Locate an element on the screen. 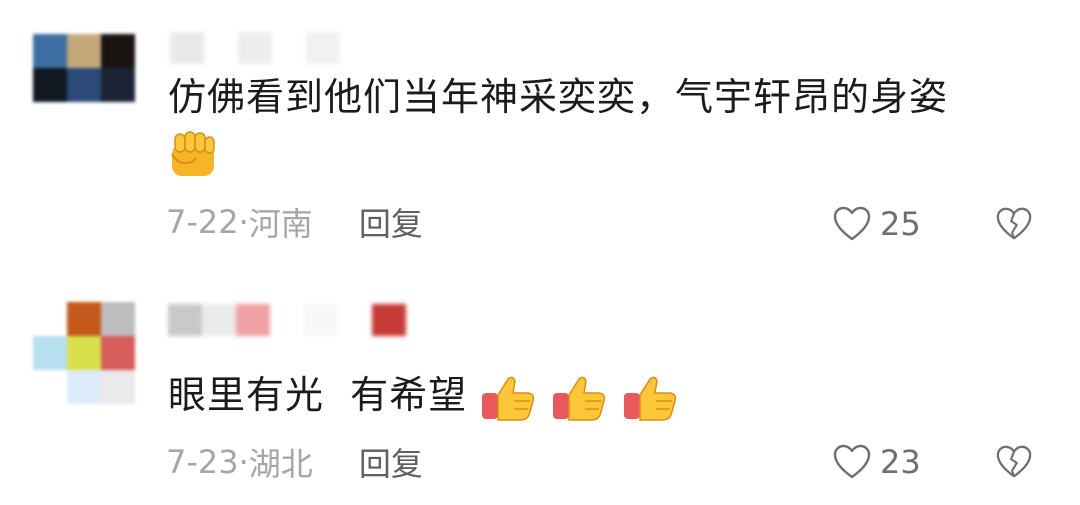 This screenshot has height=505, width=1080. comment-date: 7-22 is located at coordinates (202, 222).